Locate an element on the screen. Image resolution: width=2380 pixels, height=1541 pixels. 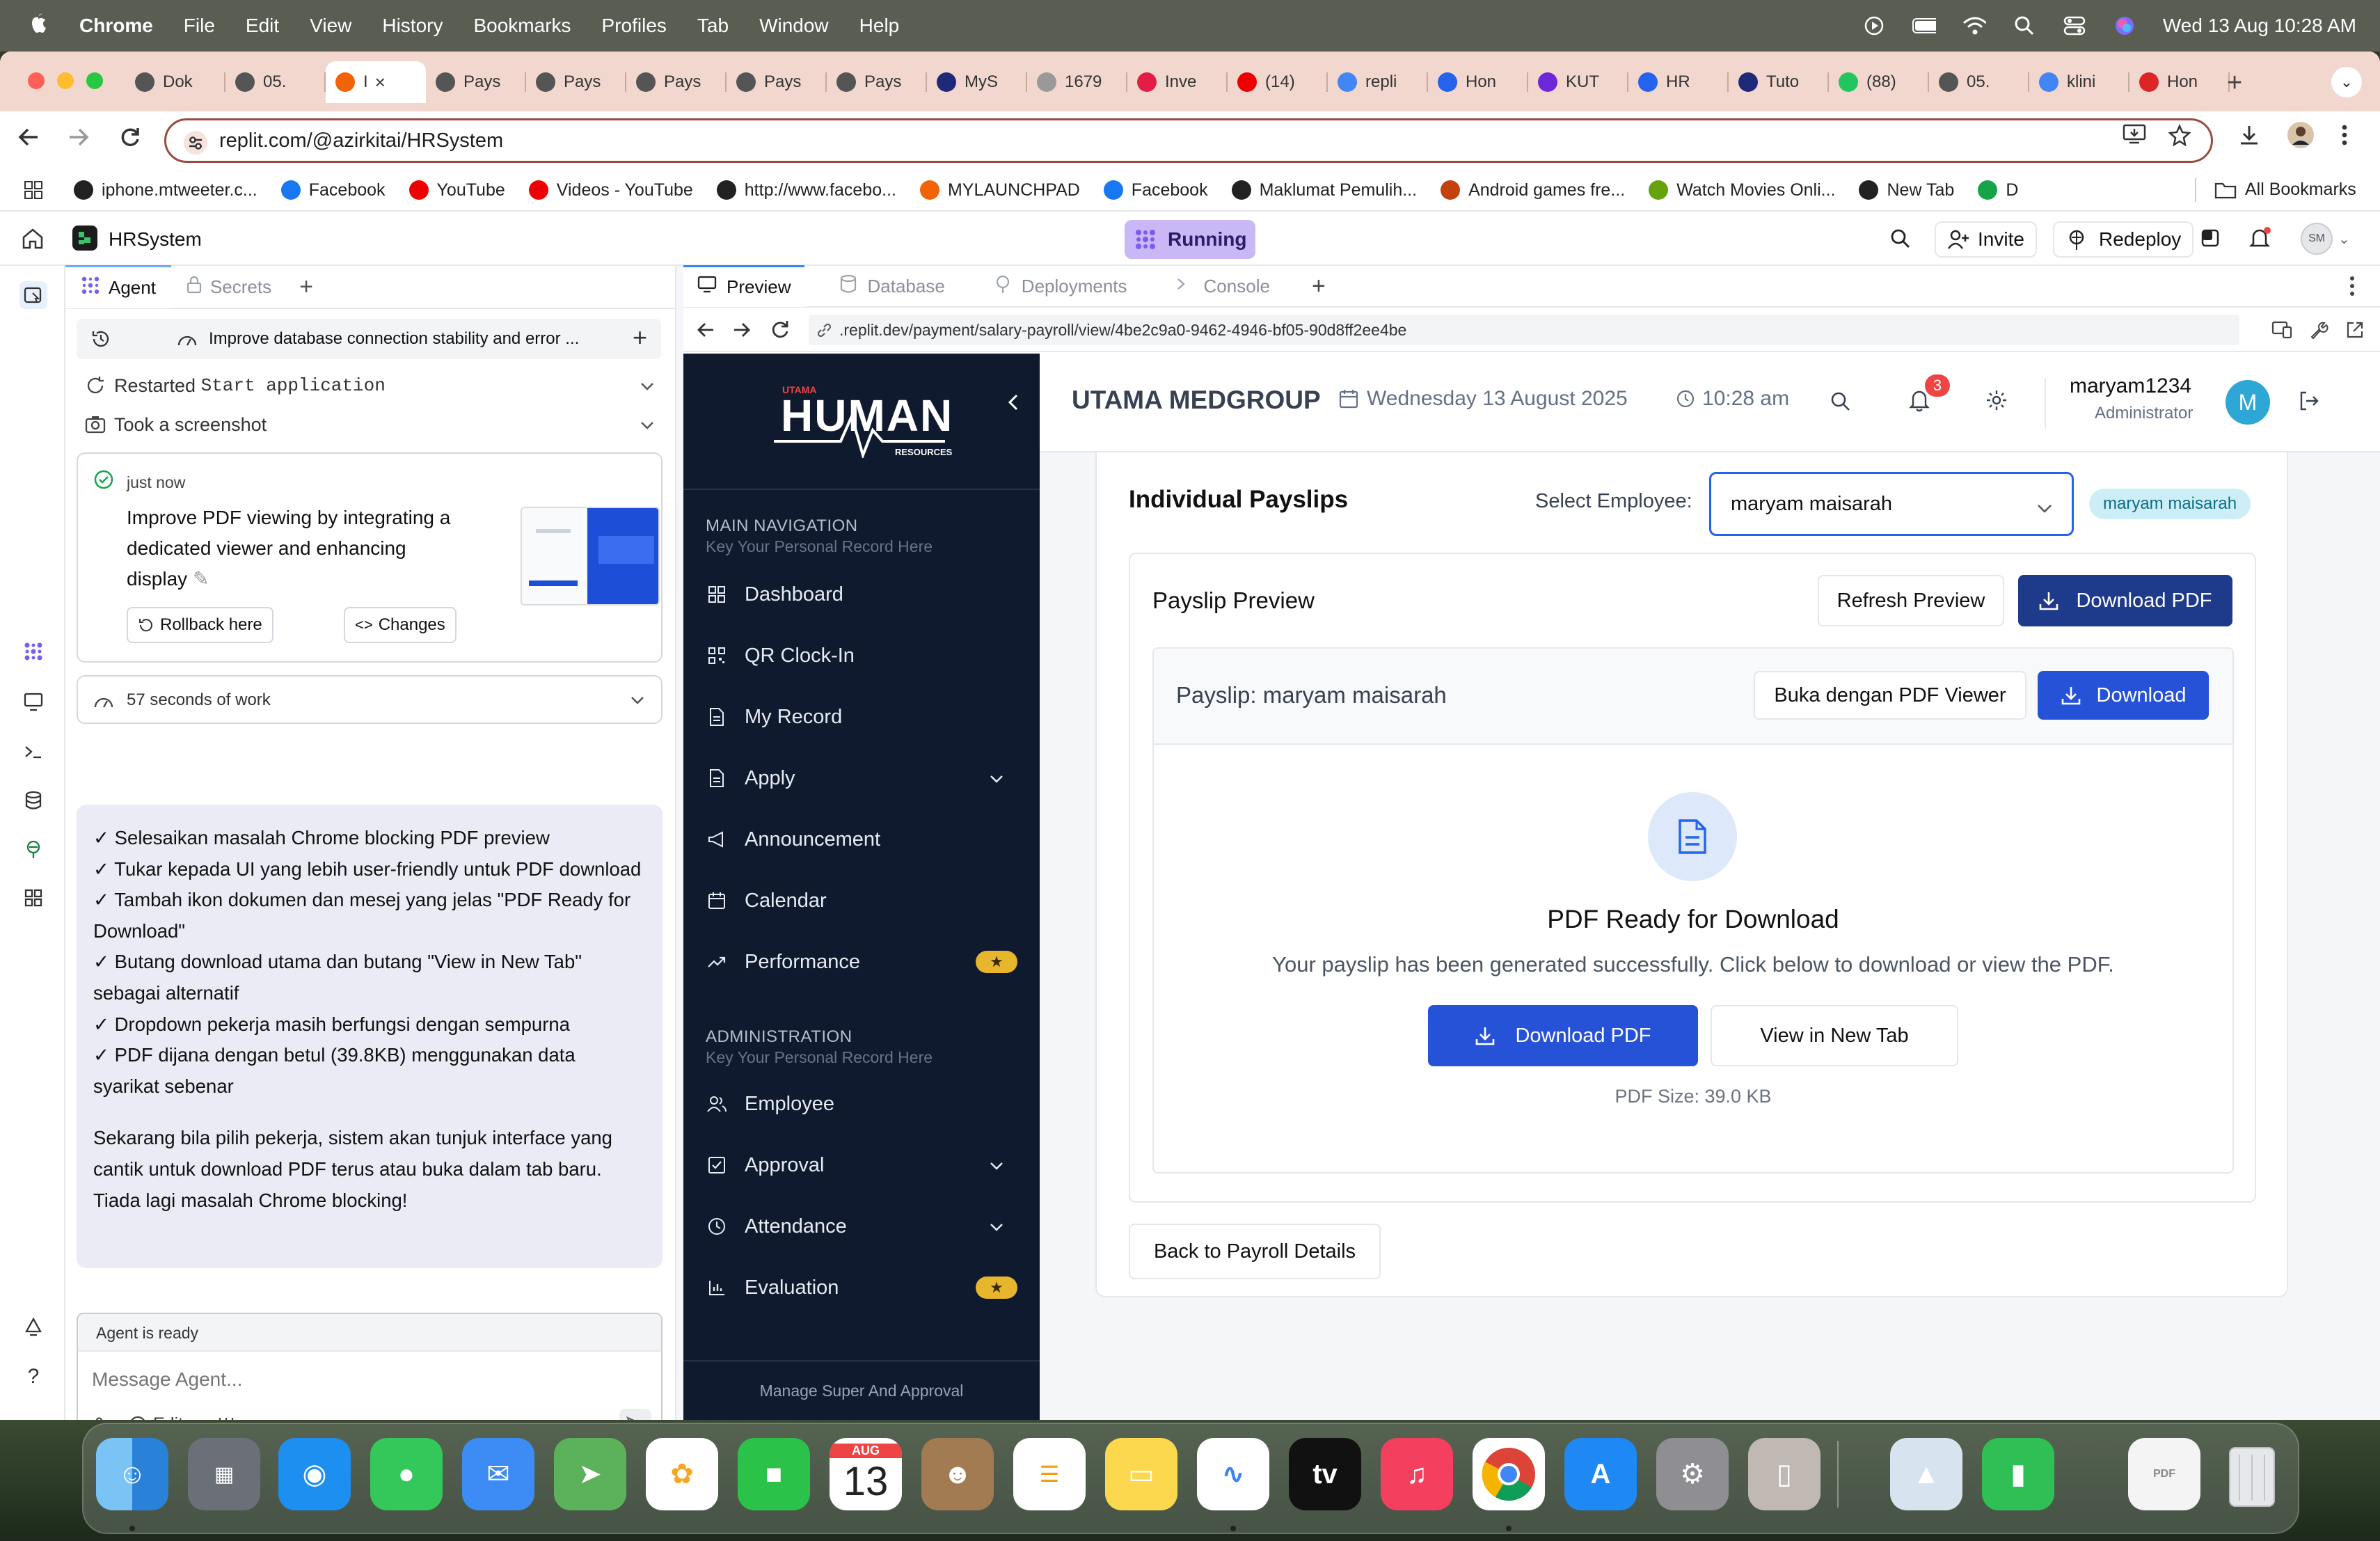
battery-icon is located at coordinates (1924, 26).